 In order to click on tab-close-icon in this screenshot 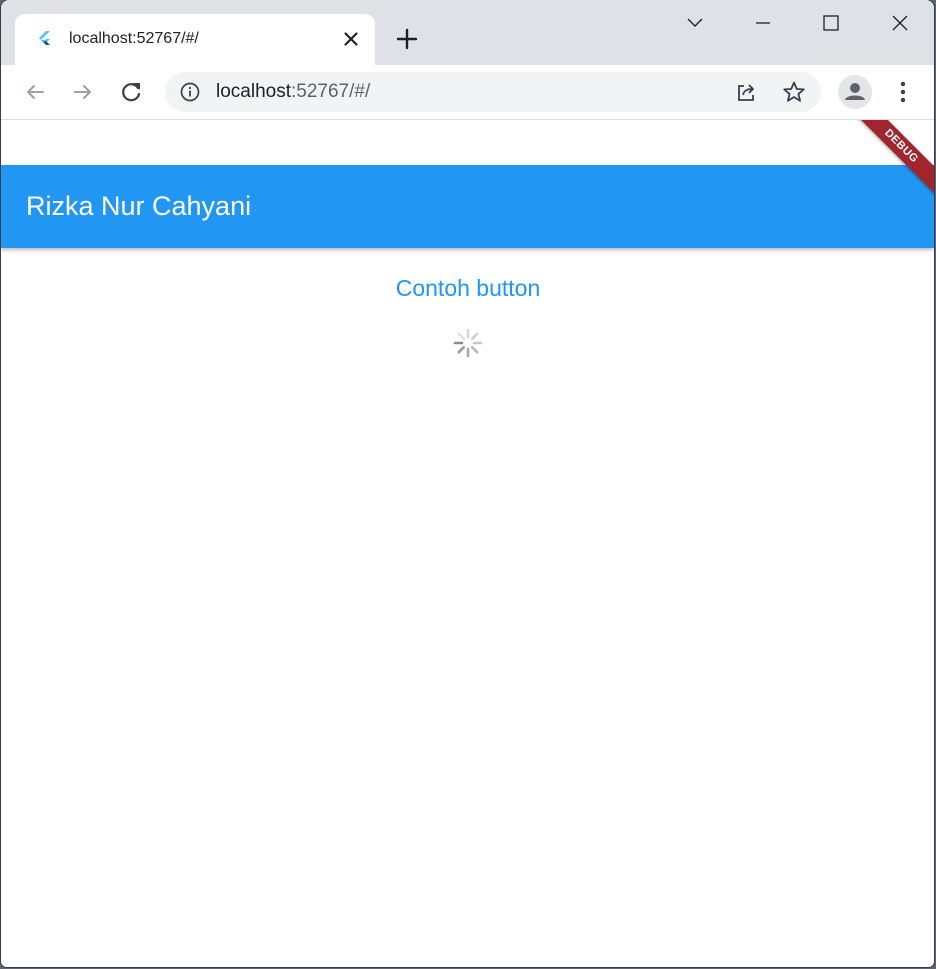, I will do `click(351, 39)`.